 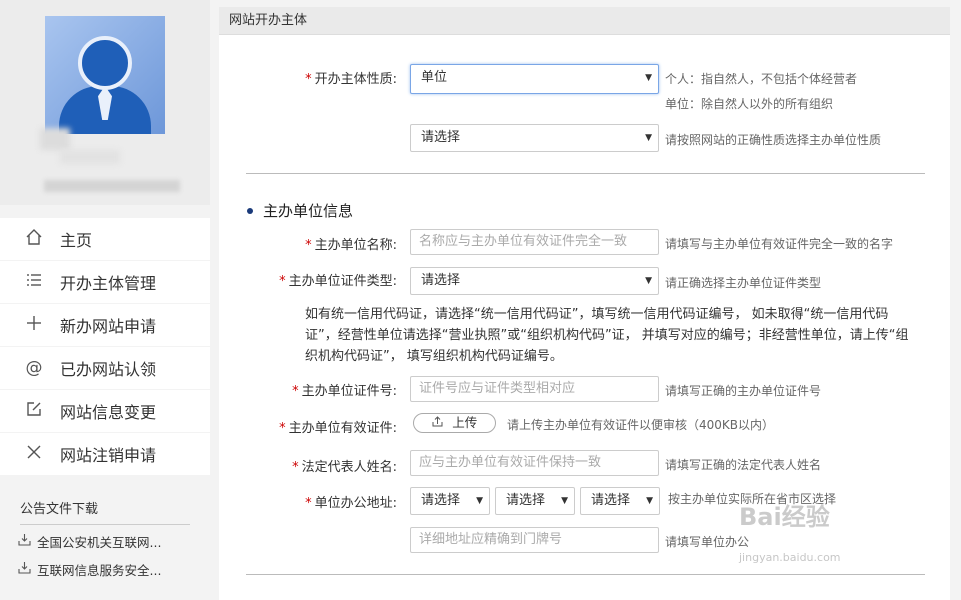 What do you see at coordinates (344, 391) in the screenshot?
I see `cert-no-label: * 主办单位证件号:` at bounding box center [344, 391].